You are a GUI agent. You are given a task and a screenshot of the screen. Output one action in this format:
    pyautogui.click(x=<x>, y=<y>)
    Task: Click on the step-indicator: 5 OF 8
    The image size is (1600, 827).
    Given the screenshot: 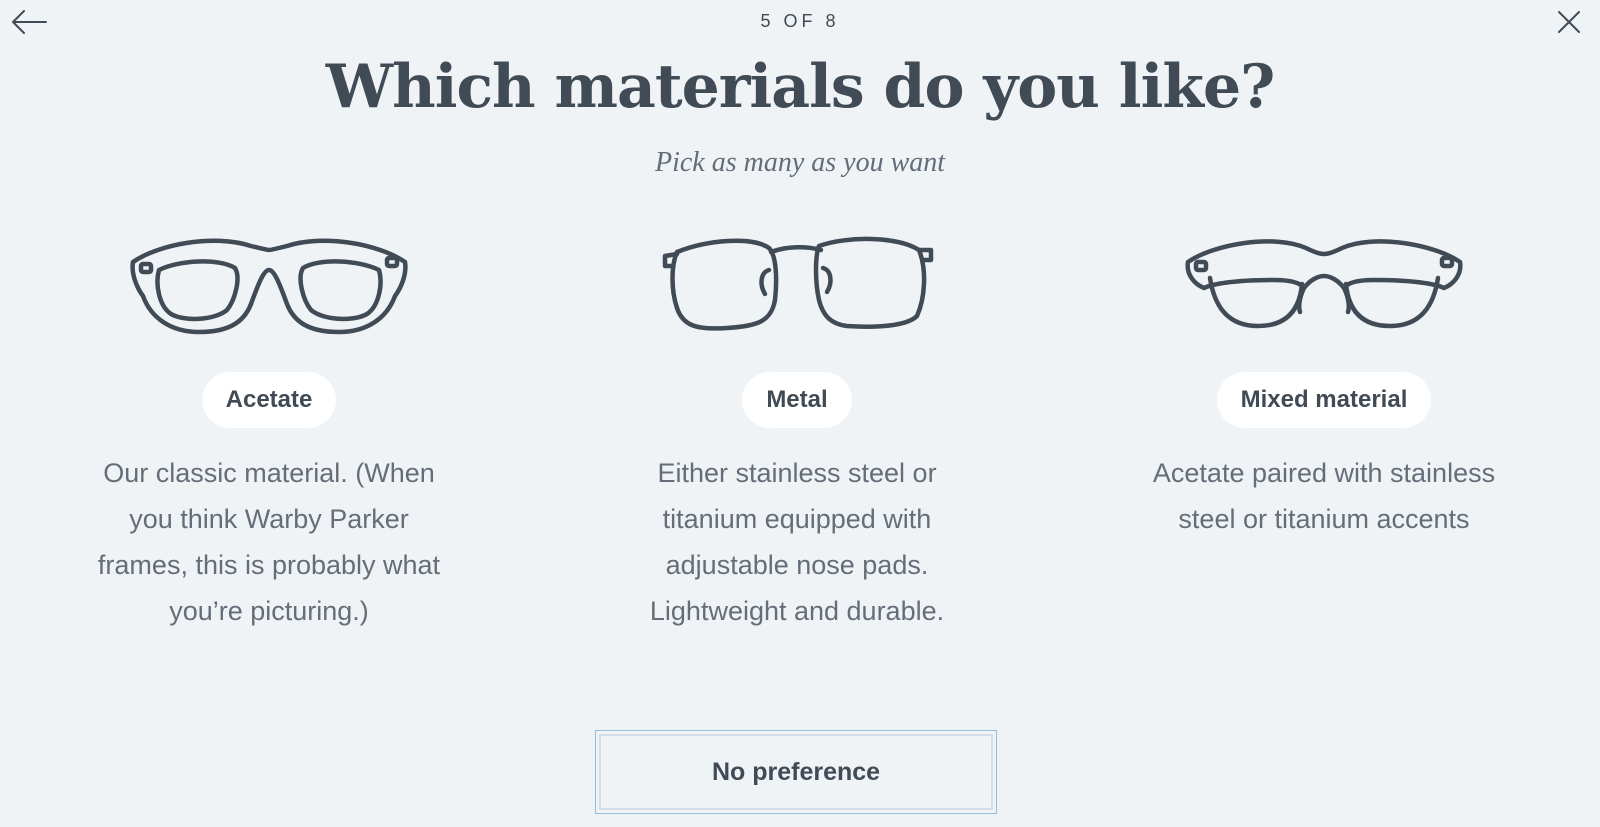 What is the action you would take?
    pyautogui.click(x=800, y=21)
    